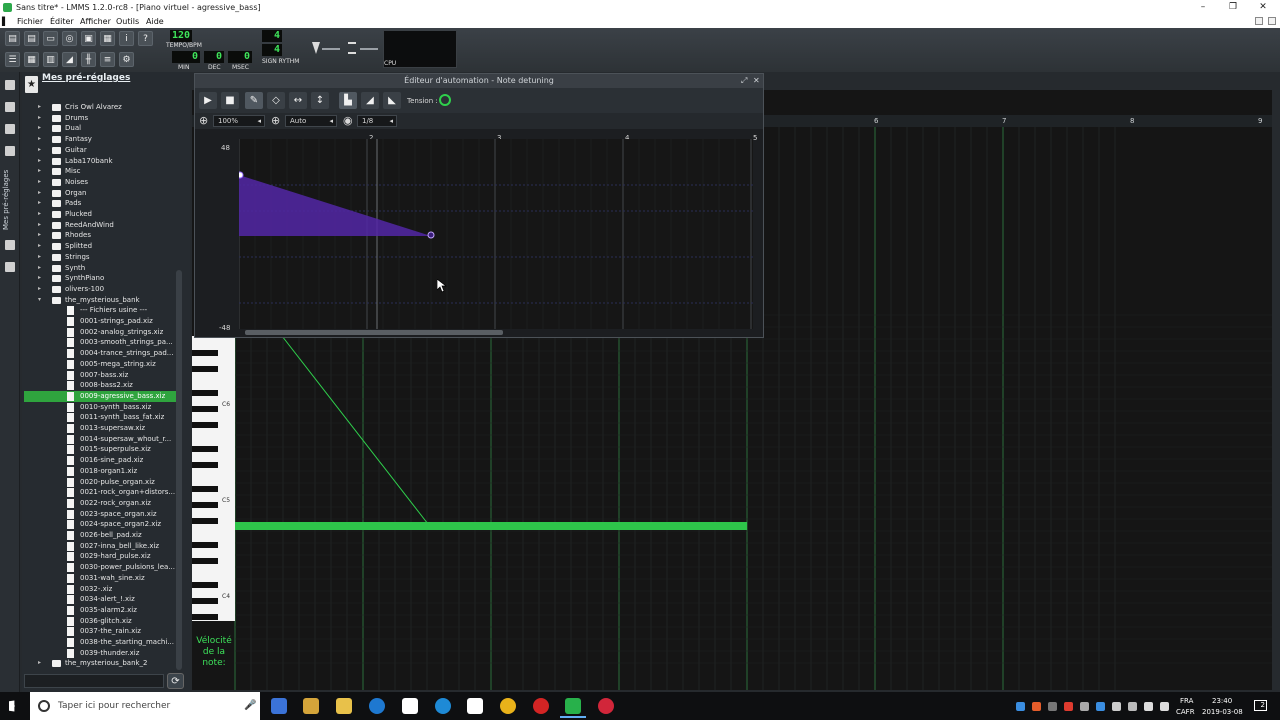  Describe the element at coordinates (276, 100) in the screenshot. I see `erase-icon: ◇` at that location.